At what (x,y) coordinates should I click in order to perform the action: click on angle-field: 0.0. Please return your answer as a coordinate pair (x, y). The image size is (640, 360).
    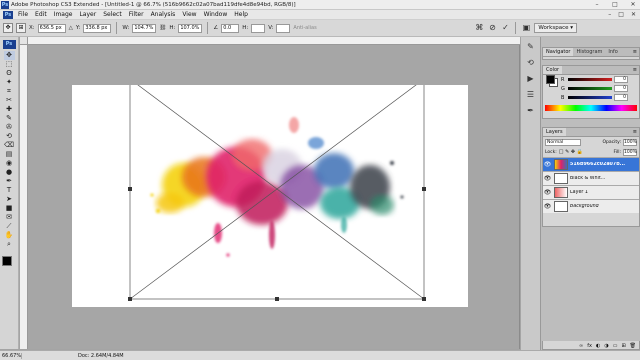
    Looking at the image, I should click on (230, 28).